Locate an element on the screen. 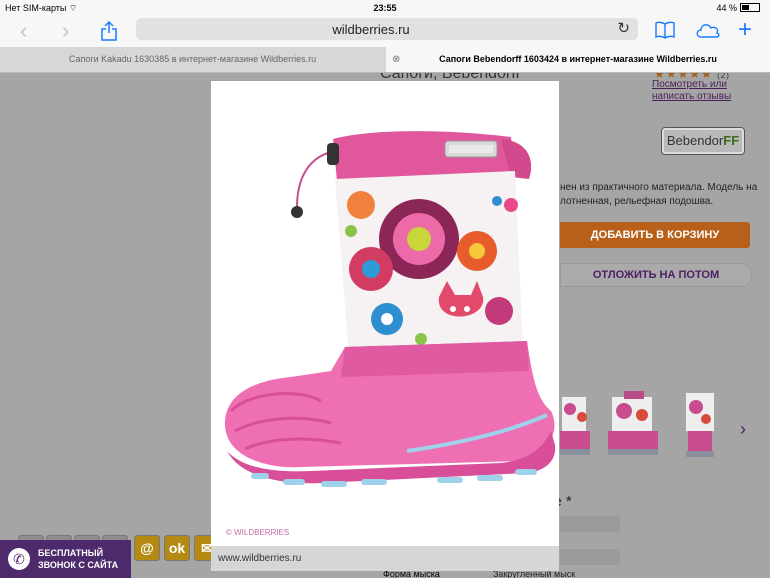 The width and height of the screenshot is (770, 578). brand-name-suffix: FF is located at coordinates (731, 140).